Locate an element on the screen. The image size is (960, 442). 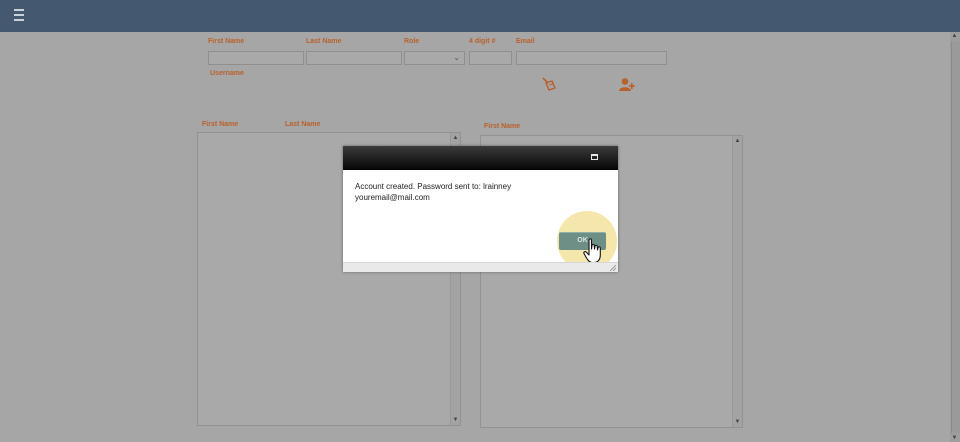
broom-icon is located at coordinates (549, 84).